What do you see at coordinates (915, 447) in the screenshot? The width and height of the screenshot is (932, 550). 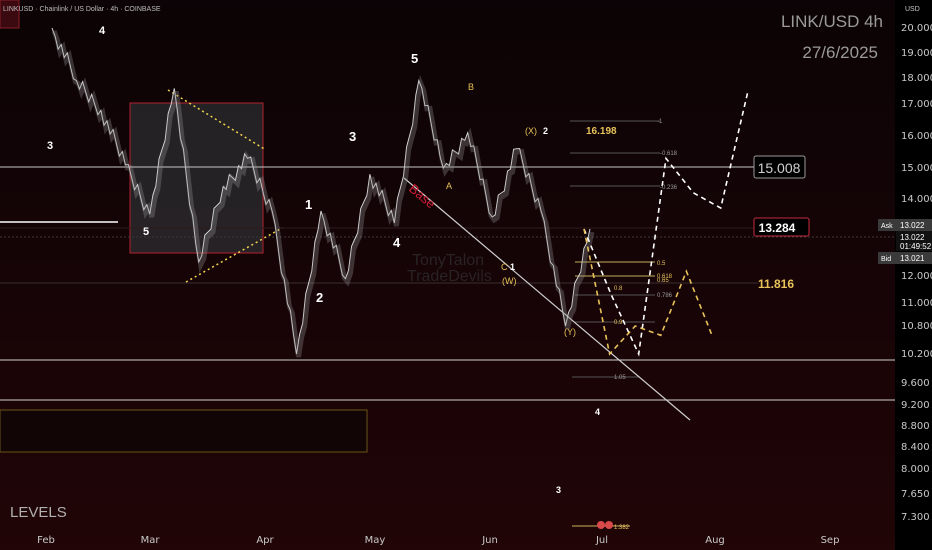 I see `y-tick-label: 8.400` at bounding box center [915, 447].